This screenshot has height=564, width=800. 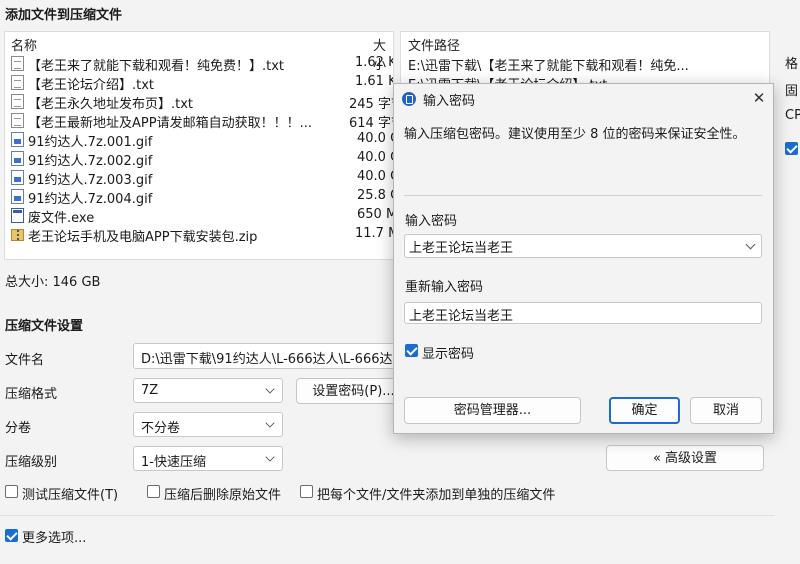 I want to click on filename-field: D:\迅雷下载\91约达人\L-666达人\L-666达人, so click(x=264, y=356).